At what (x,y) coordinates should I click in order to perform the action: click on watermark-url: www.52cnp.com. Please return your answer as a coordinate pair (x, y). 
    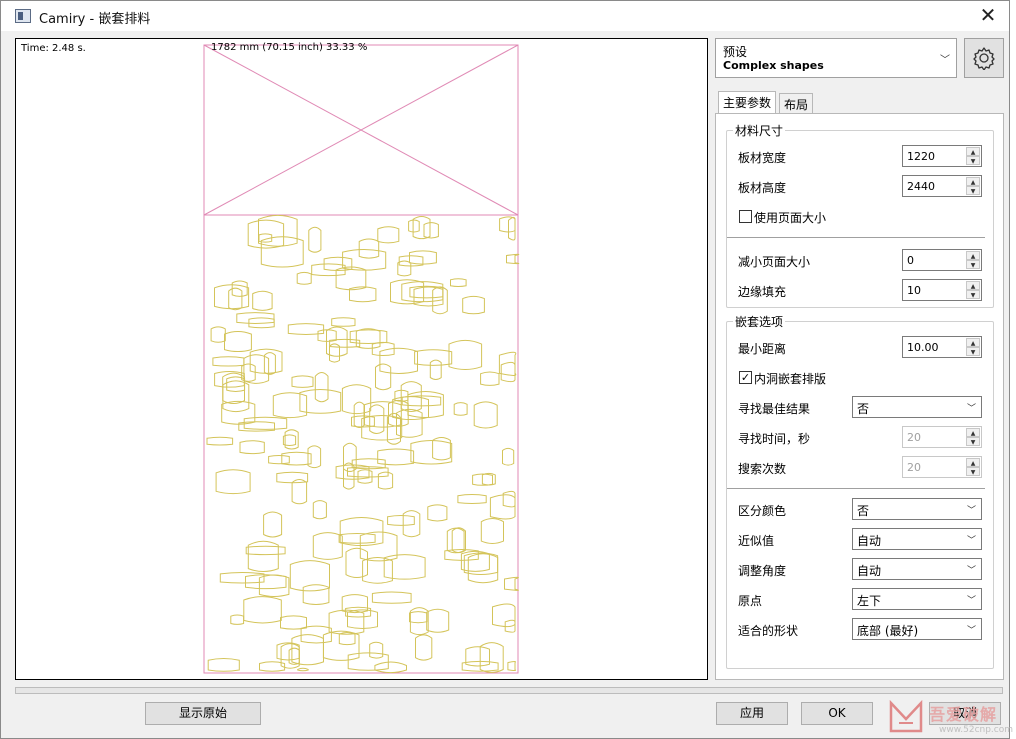
    Looking at the image, I should click on (976, 730).